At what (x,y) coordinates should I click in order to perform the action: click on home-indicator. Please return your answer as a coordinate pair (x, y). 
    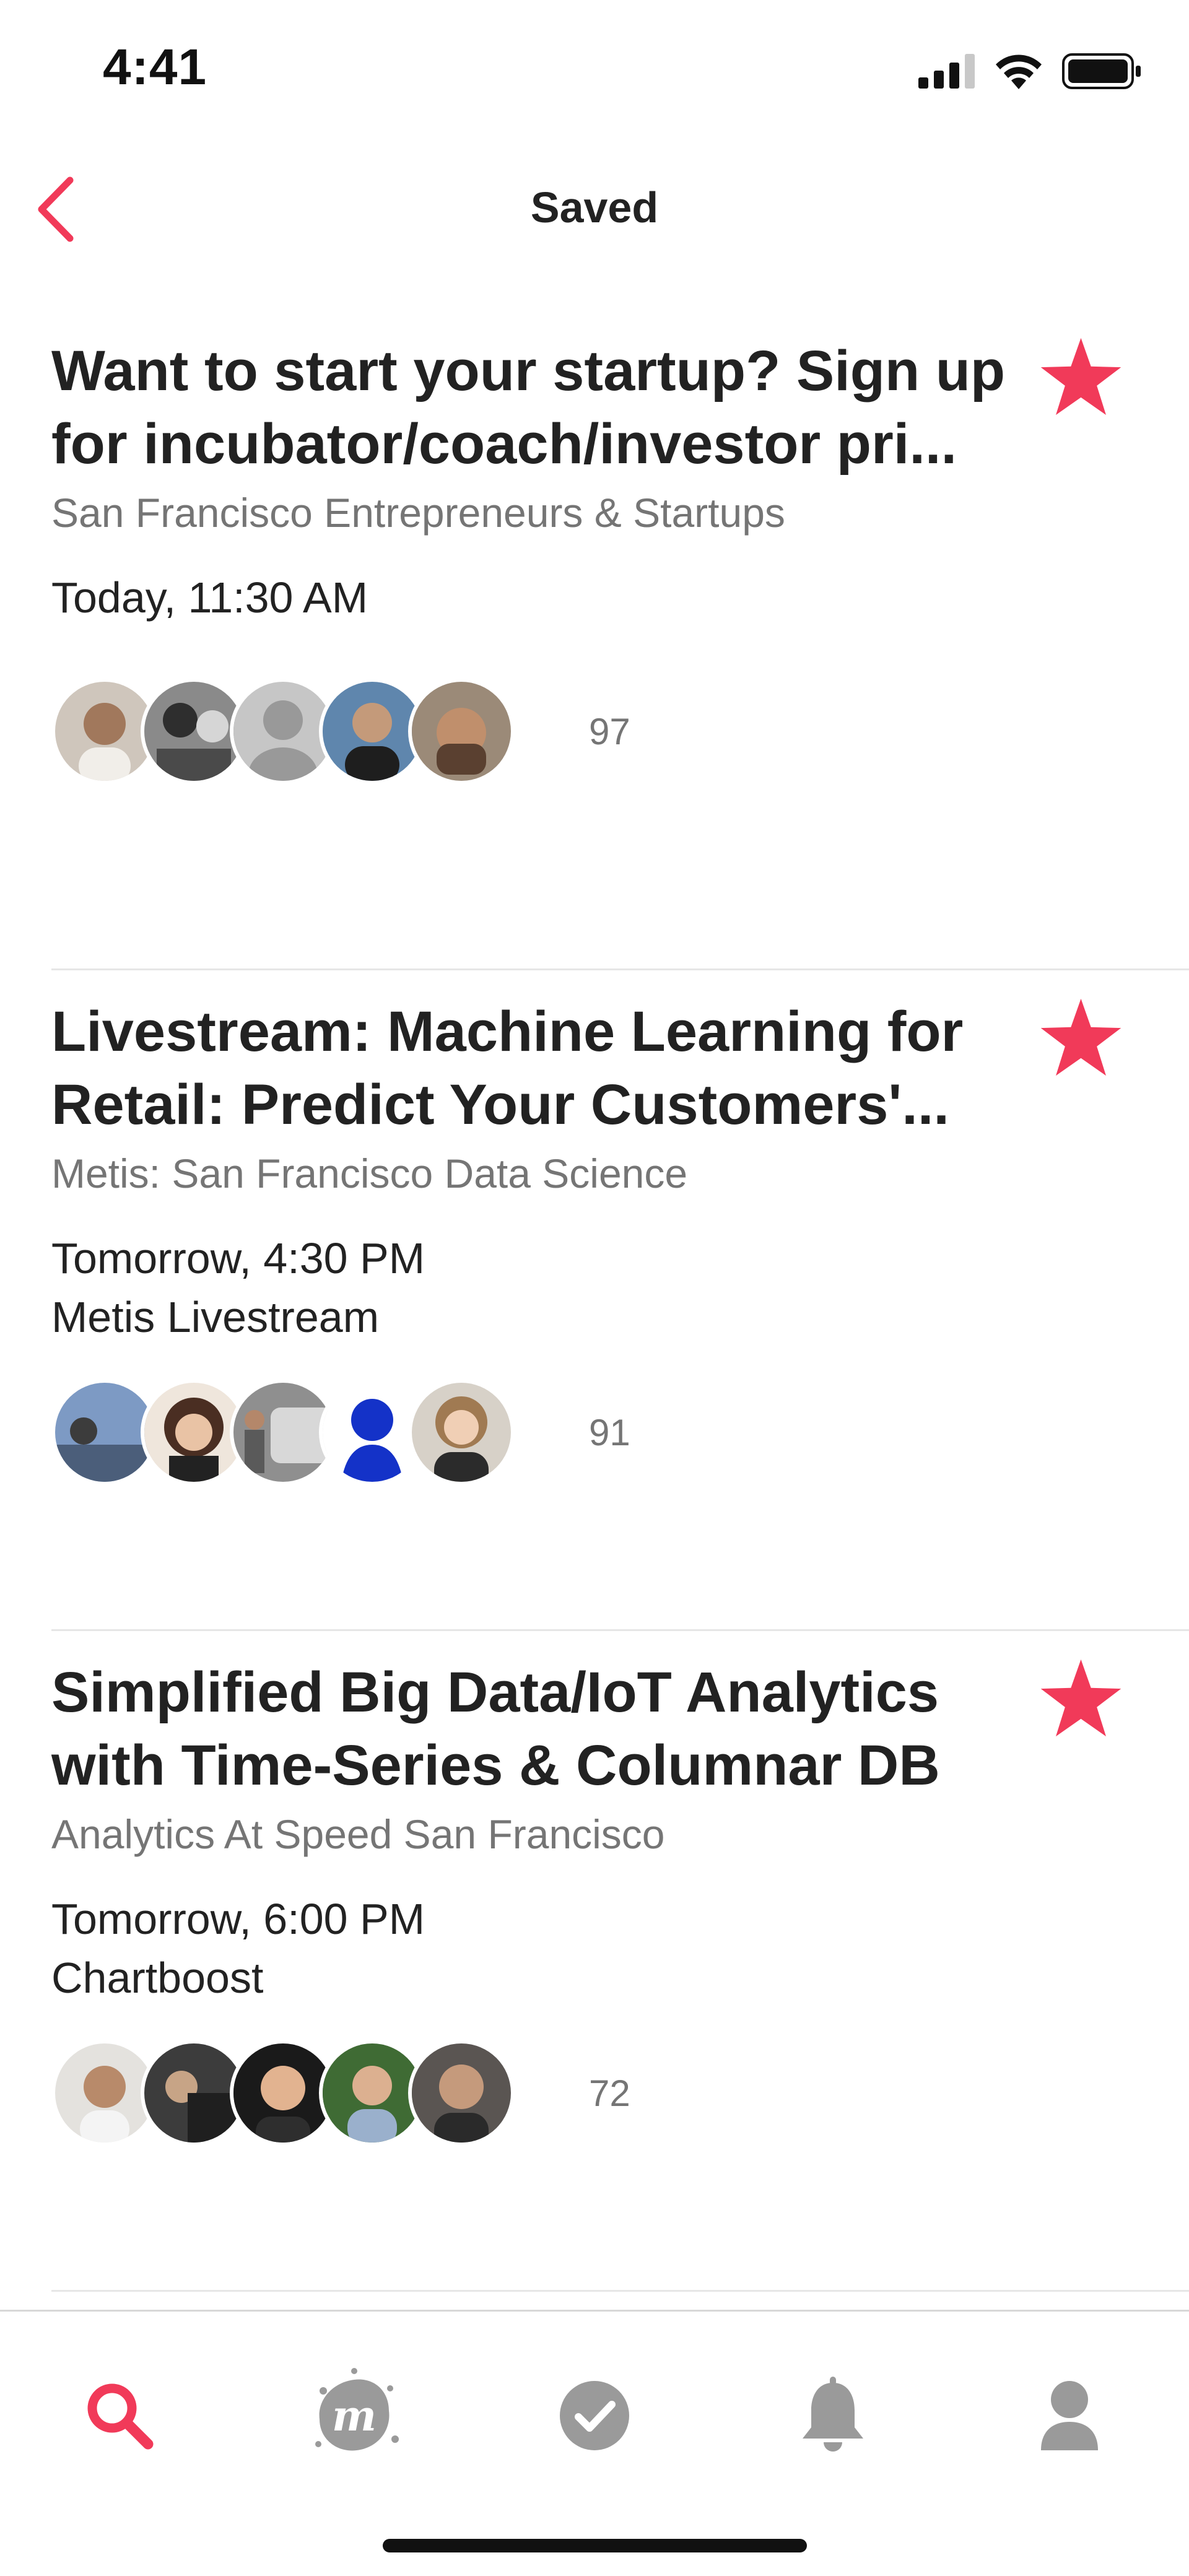
    Looking at the image, I should click on (595, 2545).